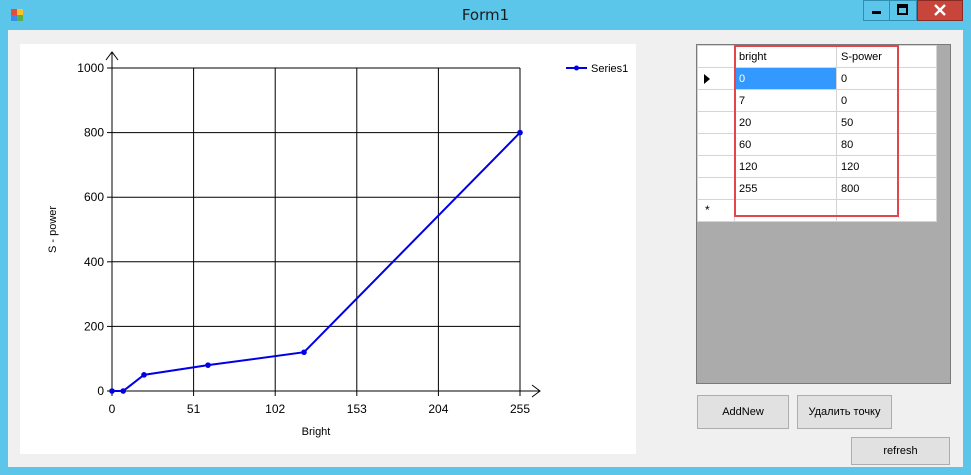 The image size is (971, 475). What do you see at coordinates (844, 412) in the screenshot?
I see `delete-point-button: Удалить точку` at bounding box center [844, 412].